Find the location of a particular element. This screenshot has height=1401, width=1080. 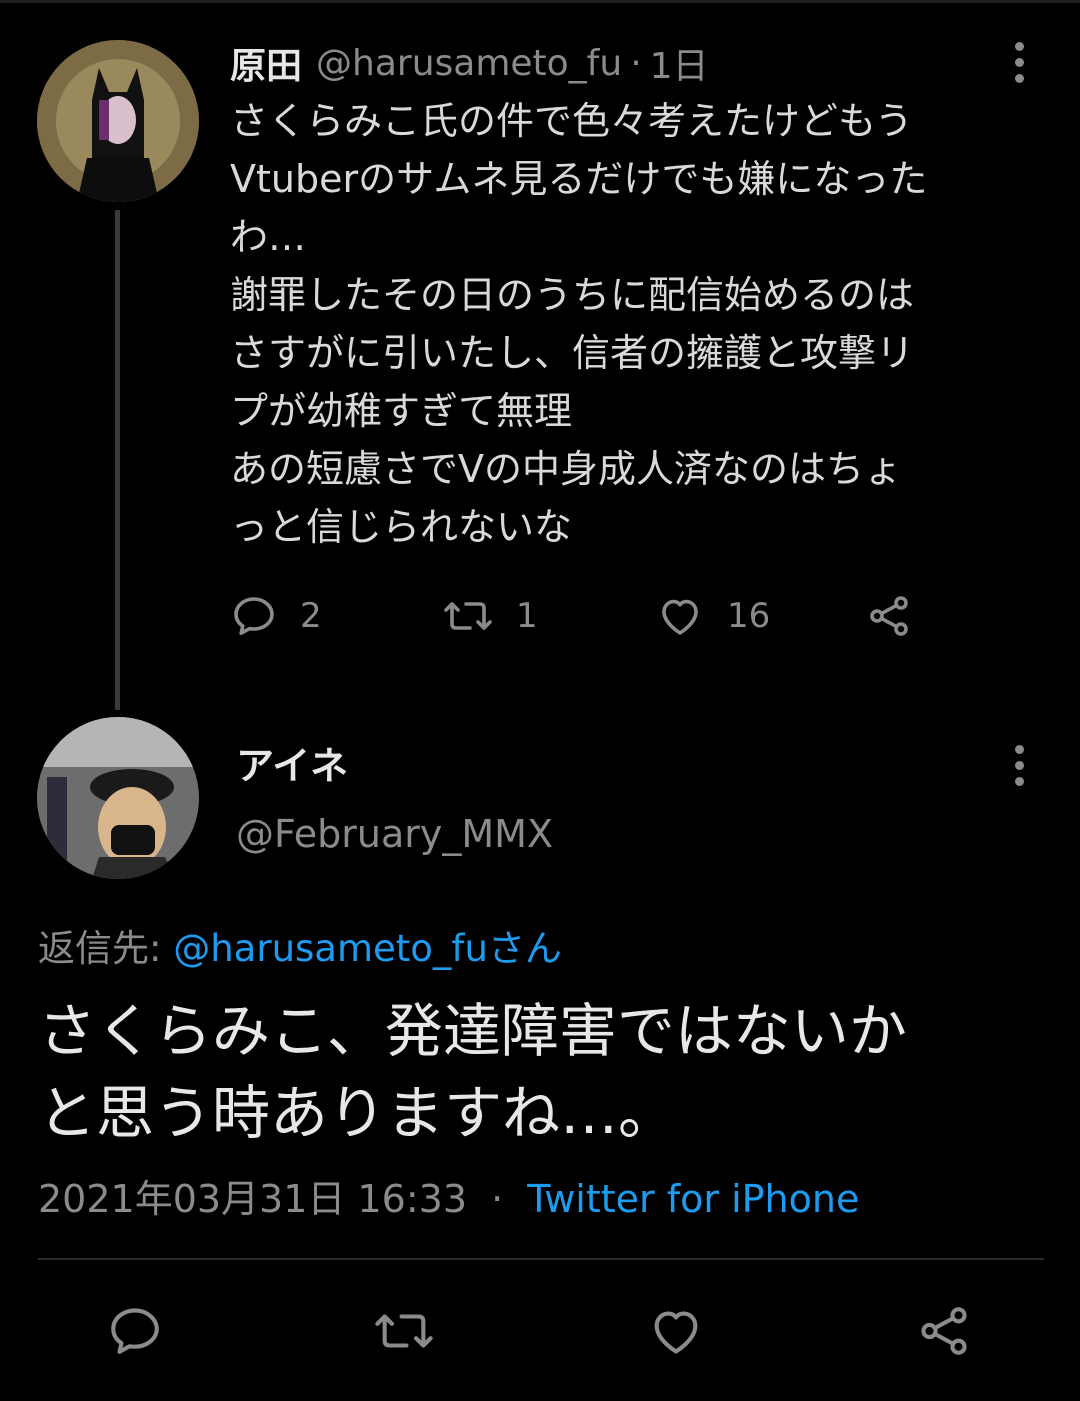

replying-to-mention-link: @harusameto_fuさん is located at coordinates (367, 948).